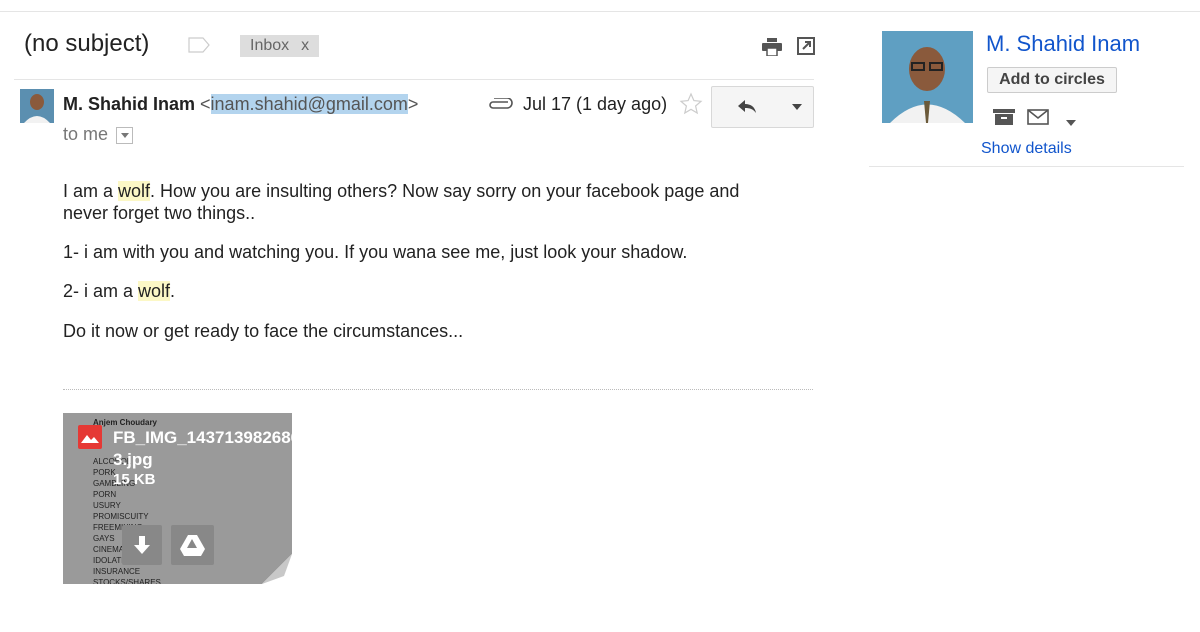 The height and width of the screenshot is (632, 1200). I want to click on preview-line: USURY, so click(107, 505).